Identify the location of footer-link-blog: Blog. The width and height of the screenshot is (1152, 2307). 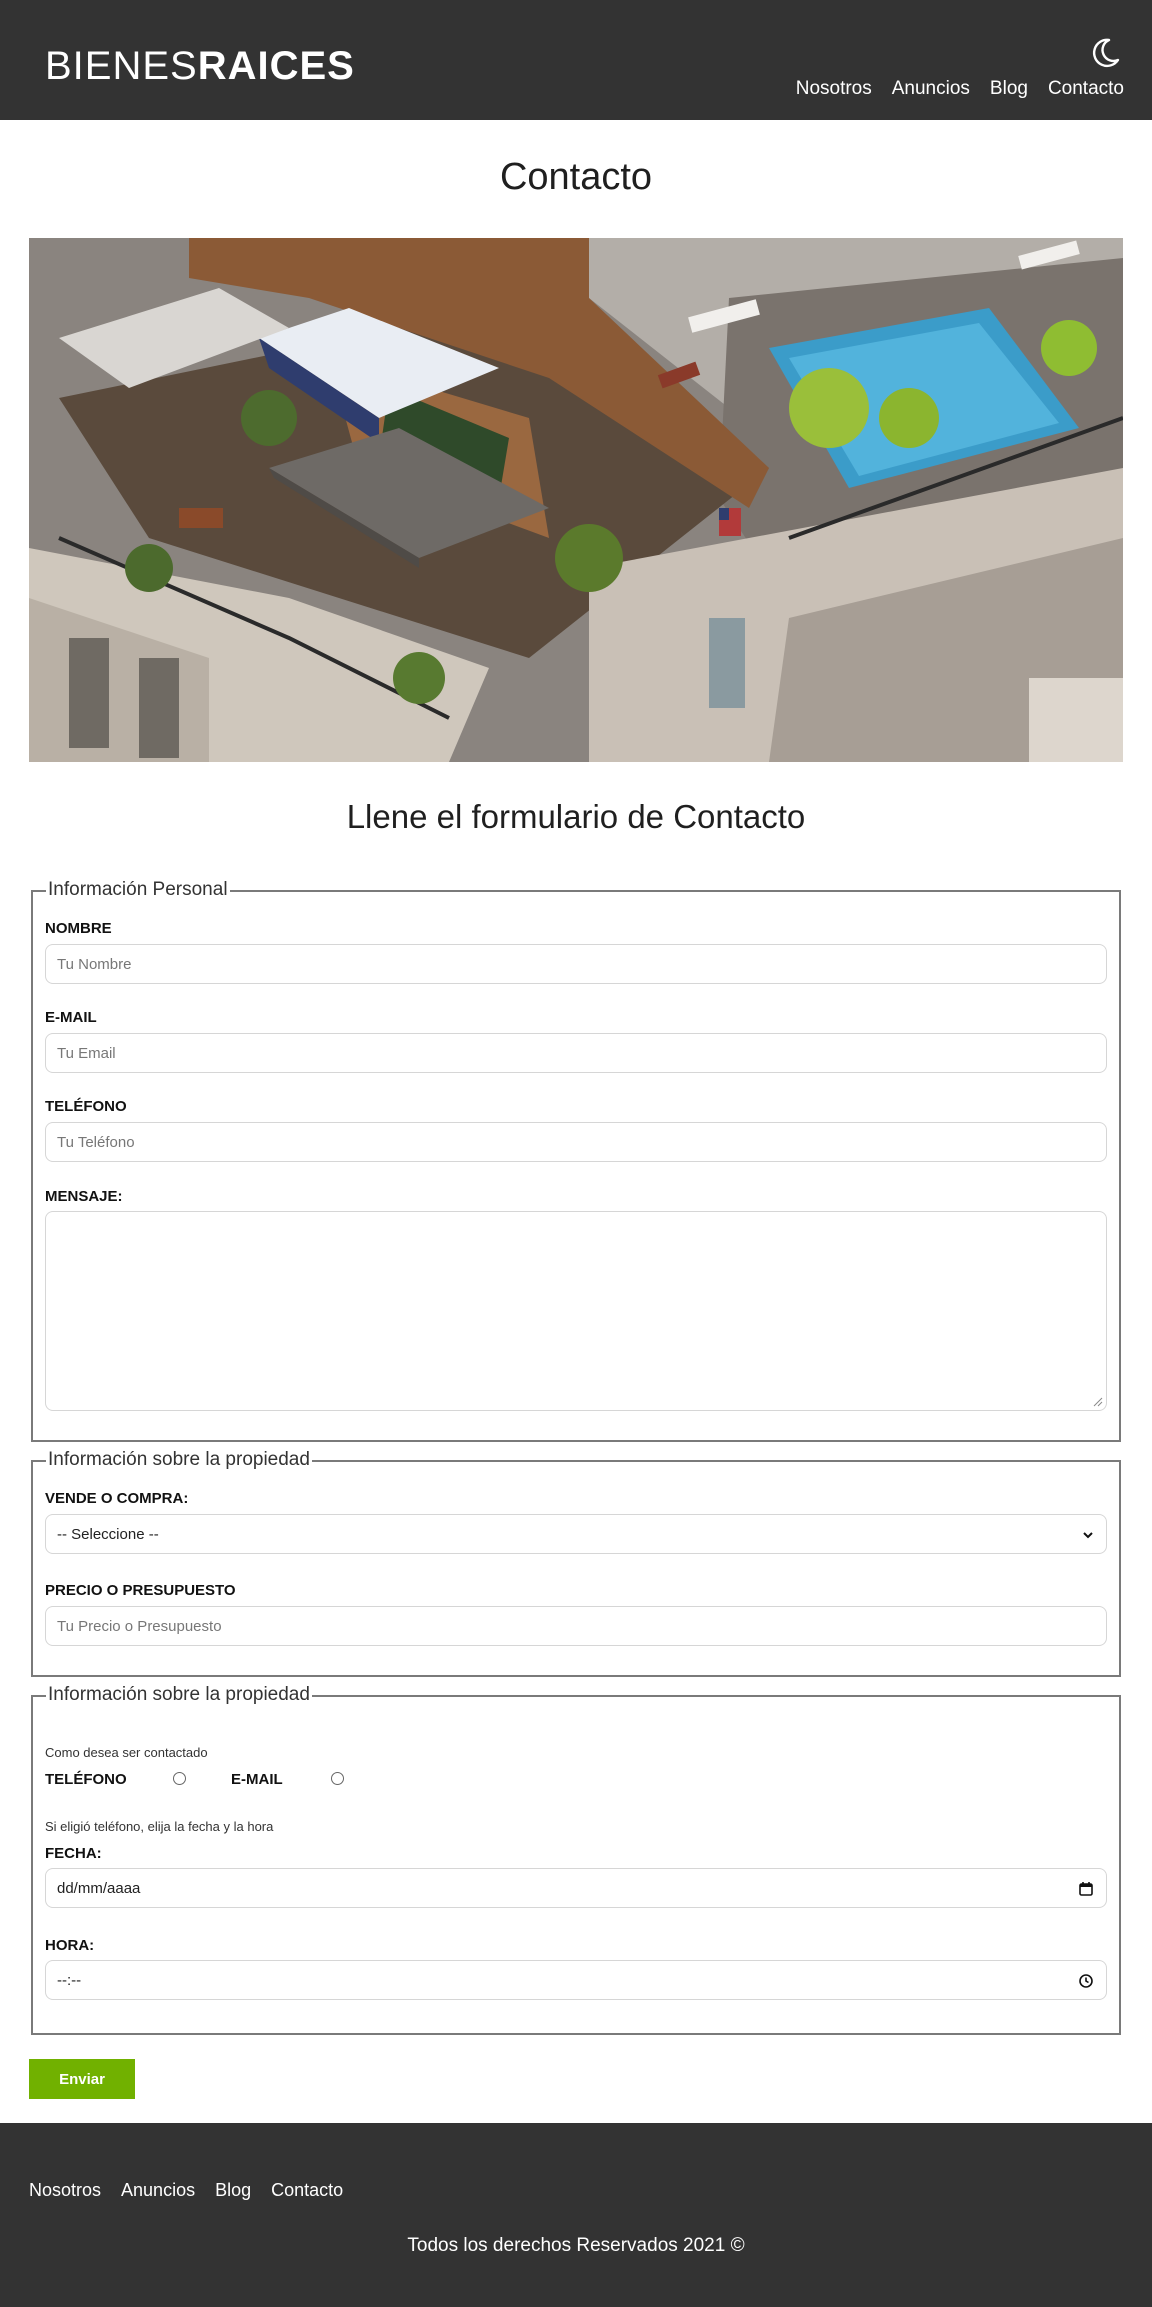
(233, 2190).